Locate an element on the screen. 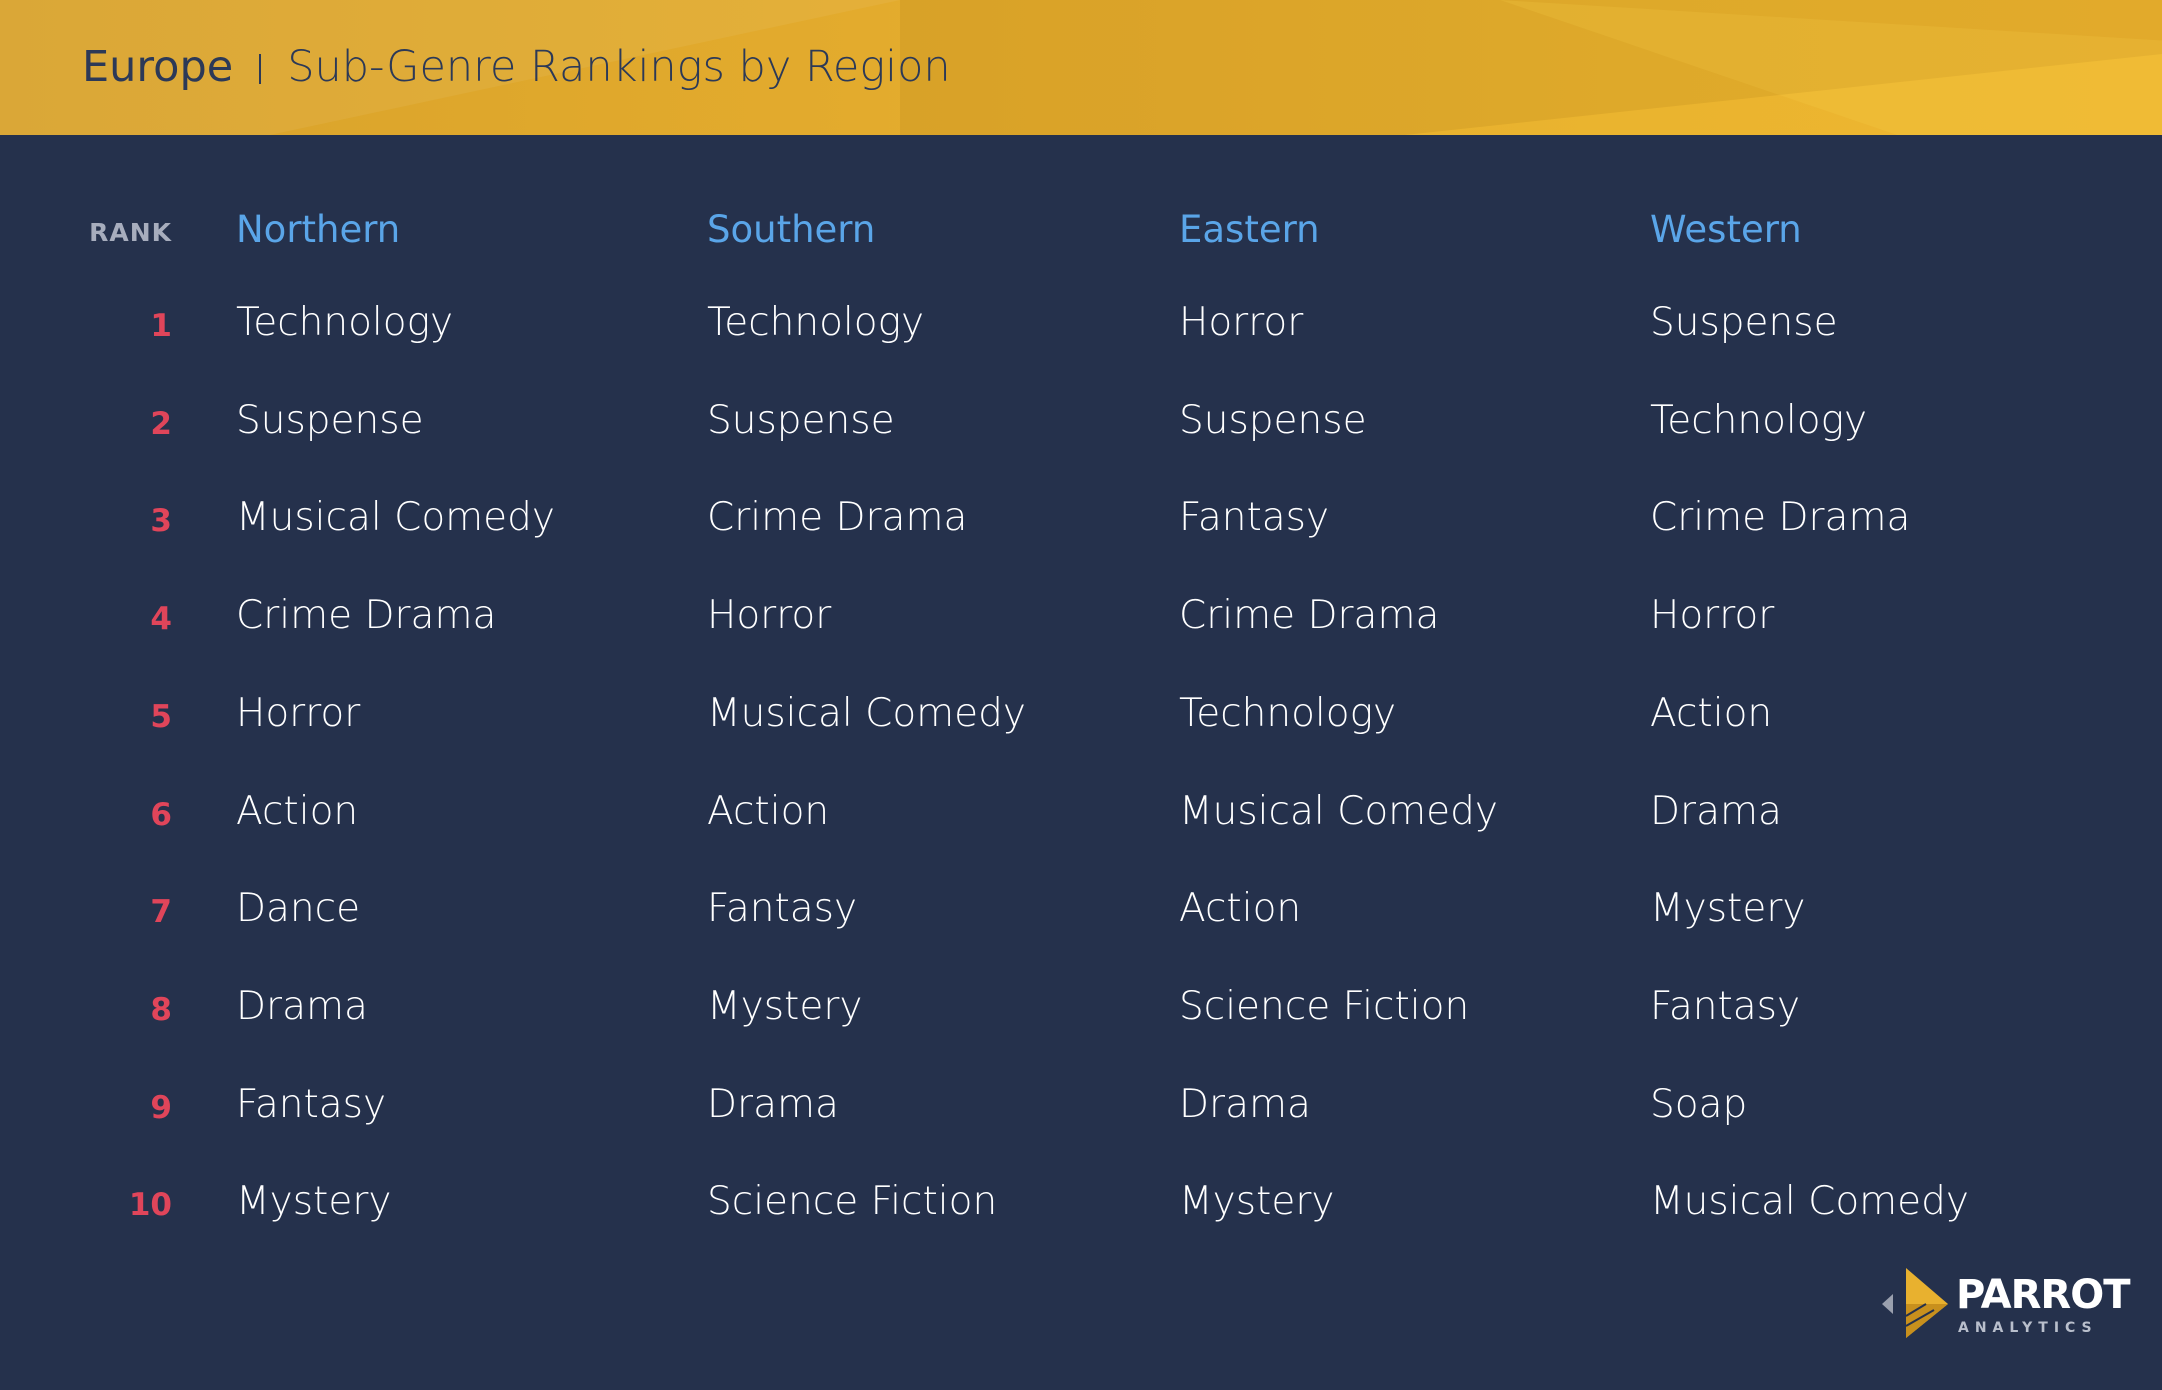 The image size is (2162, 1390). rank-column-header: RANK is located at coordinates (130, 232).